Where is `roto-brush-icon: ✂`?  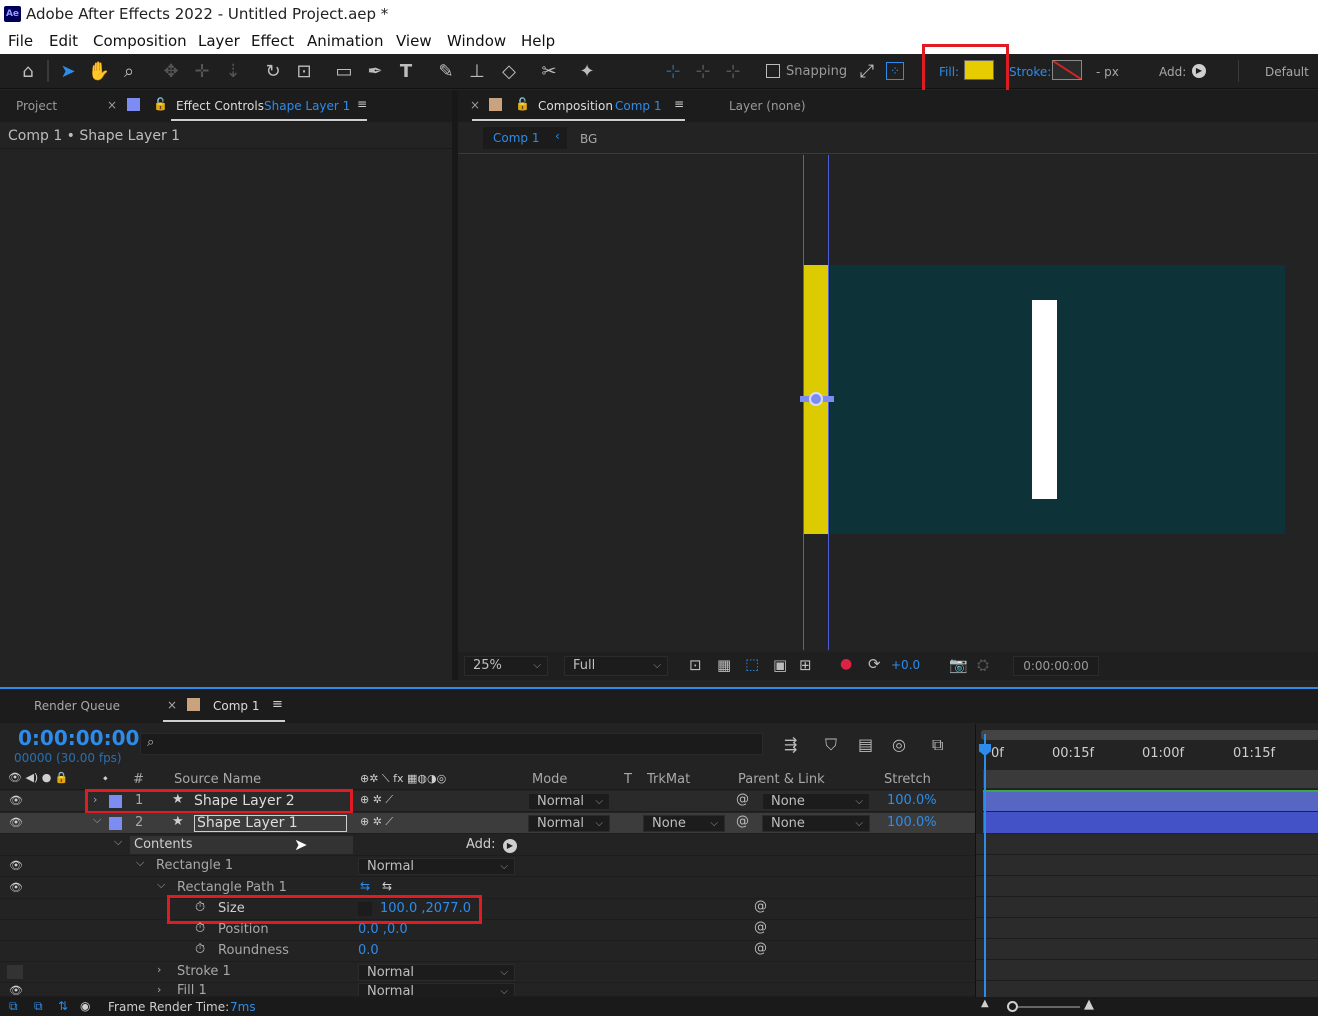
roto-brush-icon: ✂ is located at coordinates (549, 71).